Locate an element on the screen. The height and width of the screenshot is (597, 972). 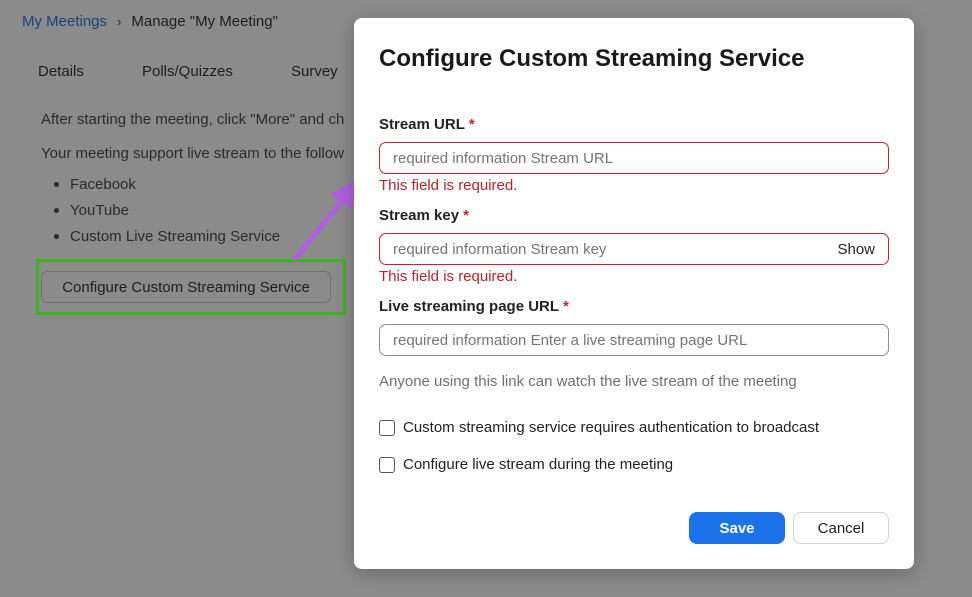
configure-during-meeting-label: Configure live stream during the meeting is located at coordinates (538, 464).